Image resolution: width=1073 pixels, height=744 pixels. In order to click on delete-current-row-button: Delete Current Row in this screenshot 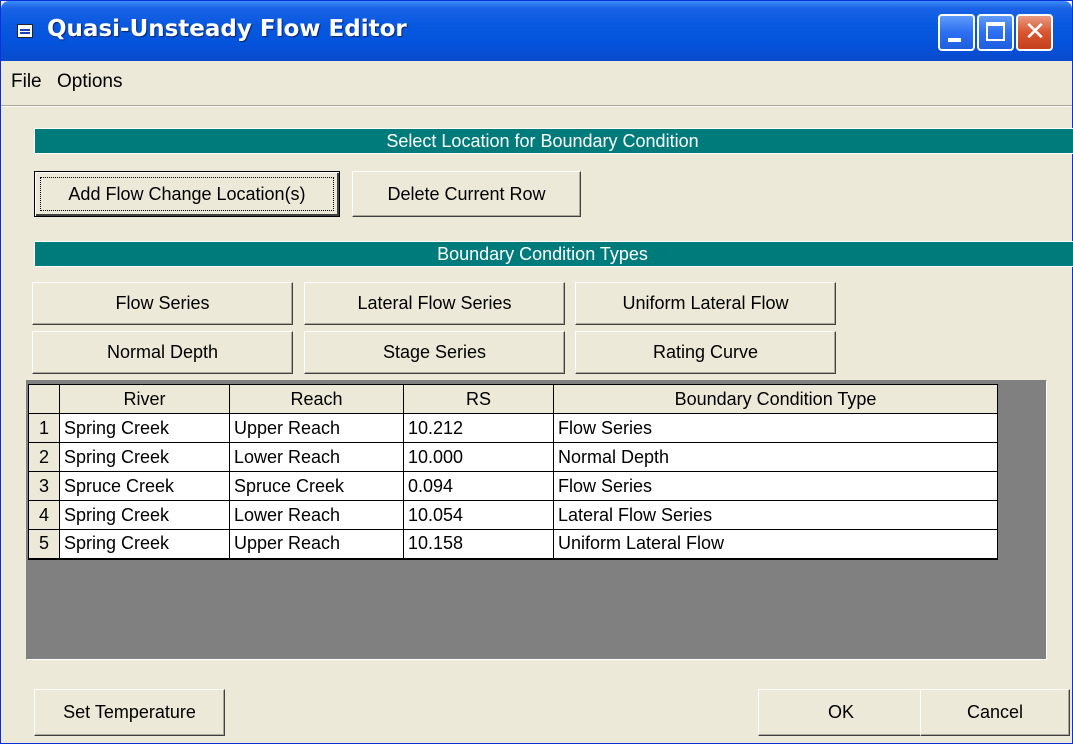, I will do `click(466, 194)`.